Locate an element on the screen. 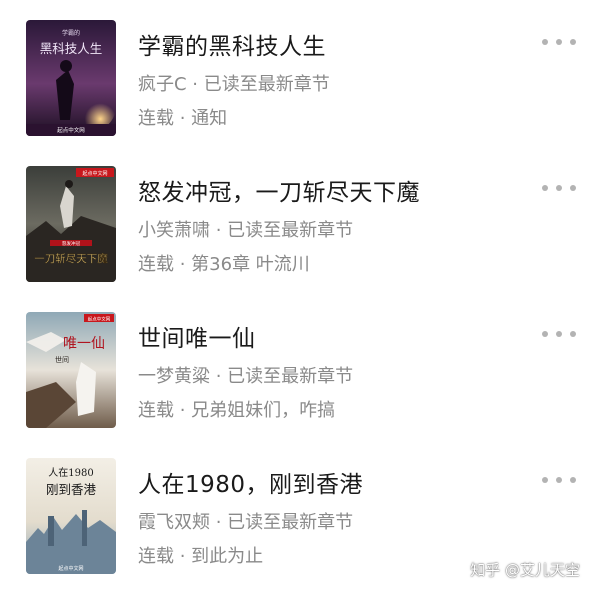 This screenshot has height=596, width=600. book-cover-2: 起点中文网 怒发冲冠 一刀斩尽天下魔 is located at coordinates (71, 224).